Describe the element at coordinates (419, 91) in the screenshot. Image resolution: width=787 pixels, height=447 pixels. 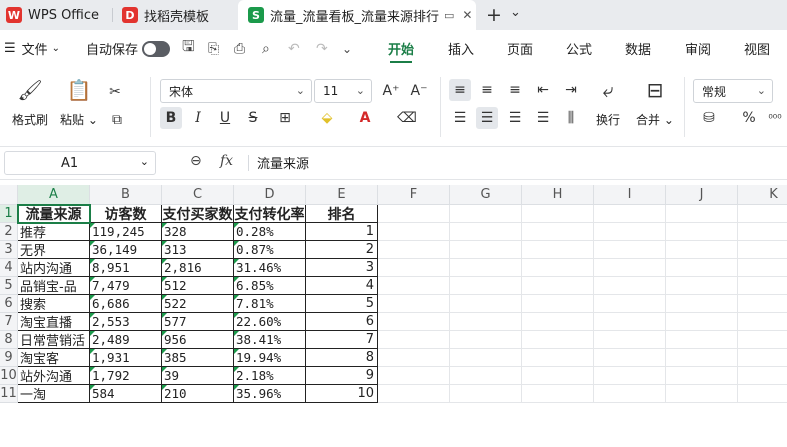
I see `font-shrink-icon: A⁻` at that location.